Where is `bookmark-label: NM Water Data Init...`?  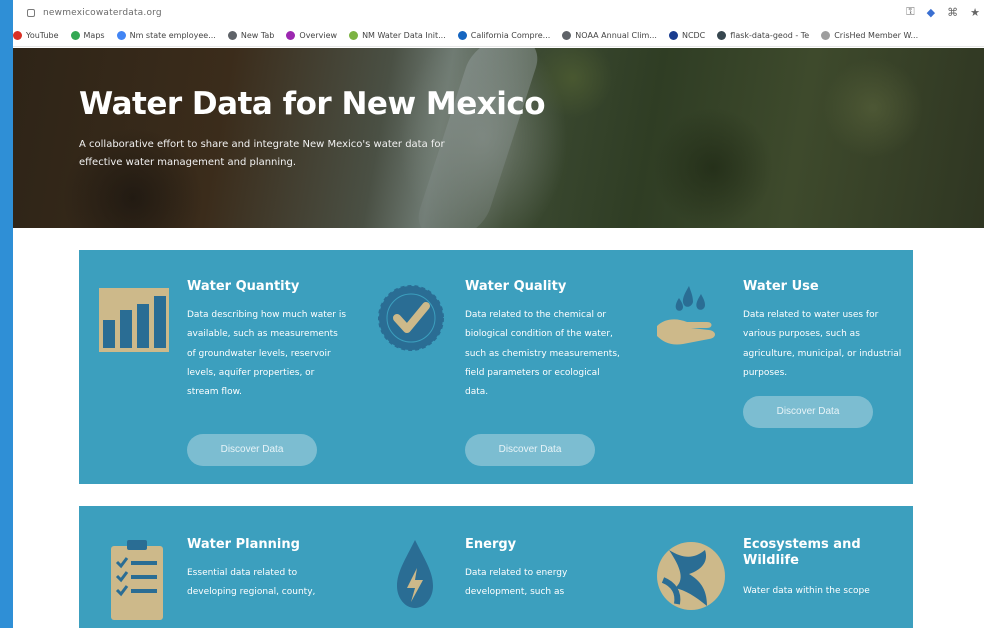 bookmark-label: NM Water Data Init... is located at coordinates (404, 35).